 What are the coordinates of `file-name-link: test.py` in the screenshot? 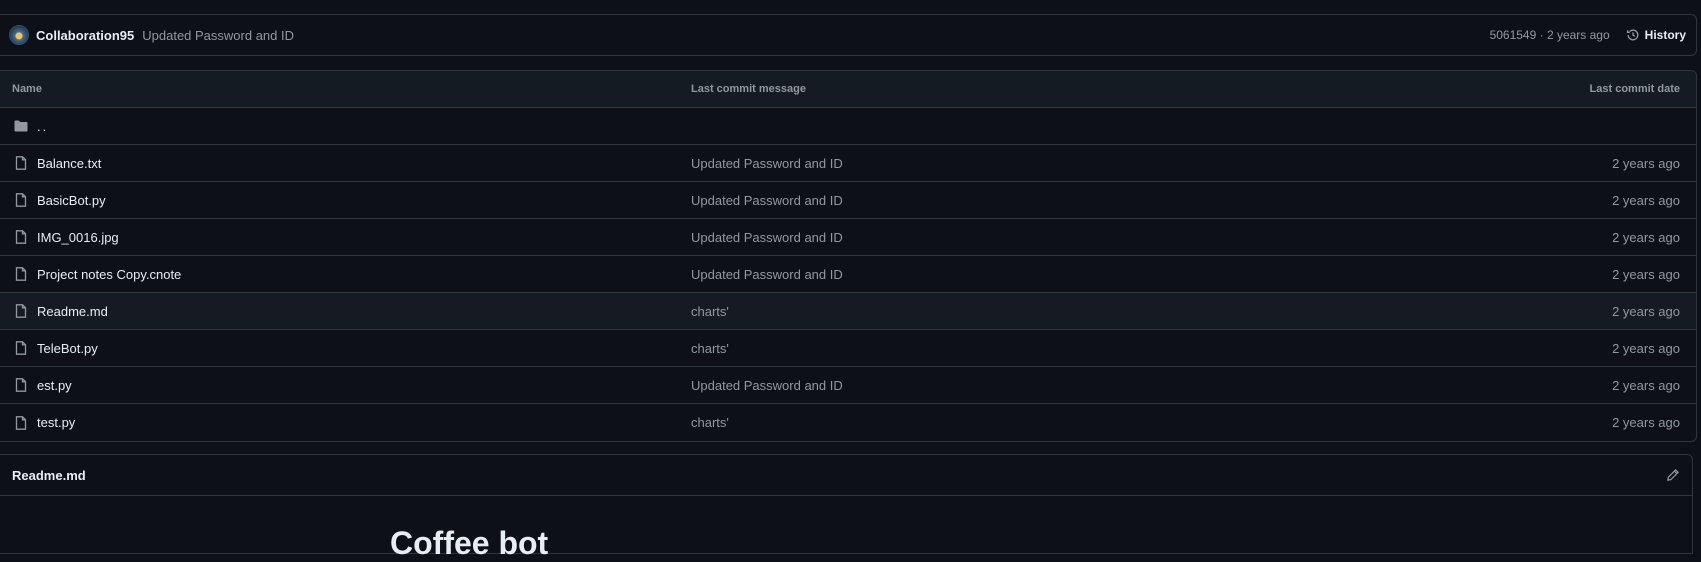 It's located at (56, 422).